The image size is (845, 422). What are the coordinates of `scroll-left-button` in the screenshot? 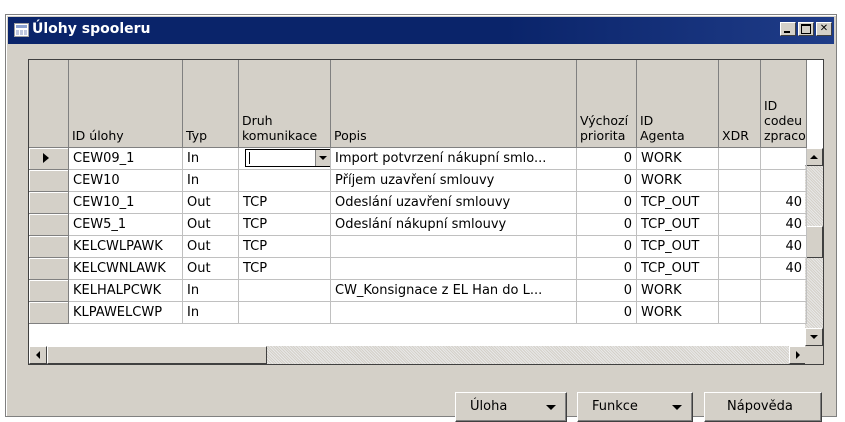 It's located at (38, 355).